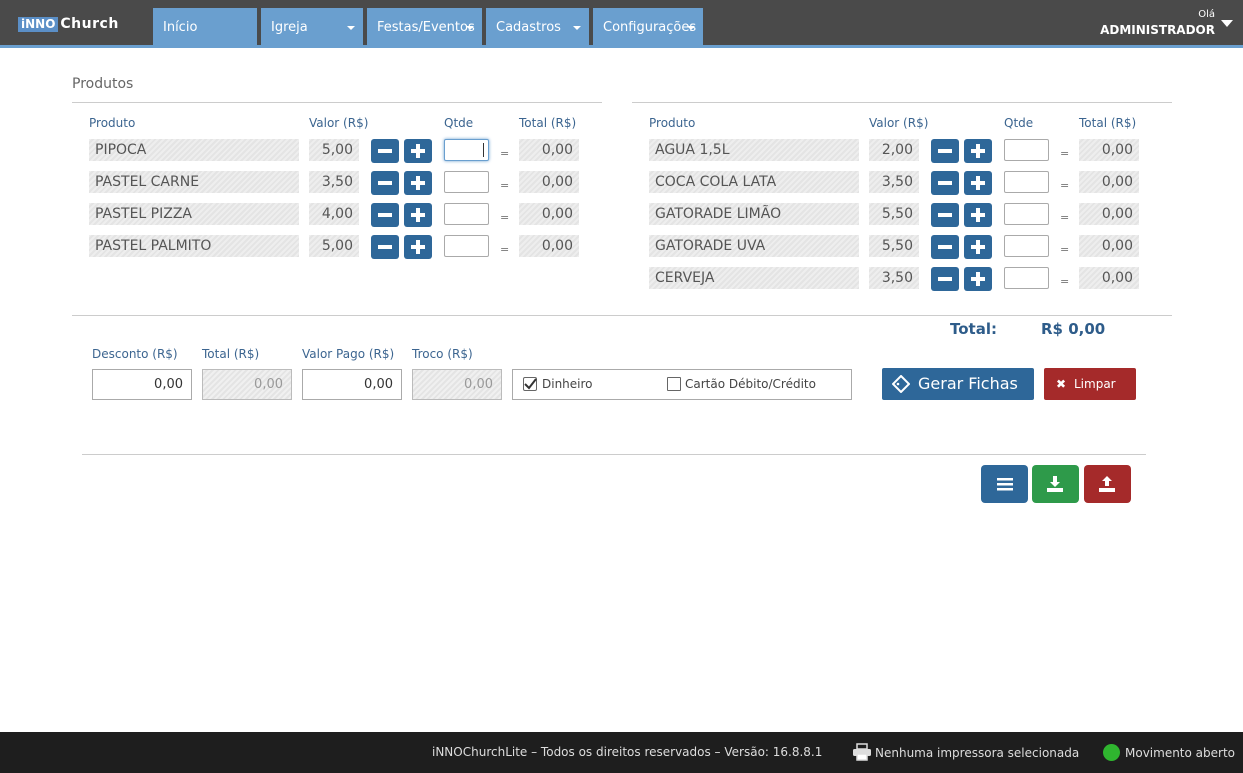 The image size is (1243, 773). I want to click on nav-cadastros: Cadastros, so click(537, 28).